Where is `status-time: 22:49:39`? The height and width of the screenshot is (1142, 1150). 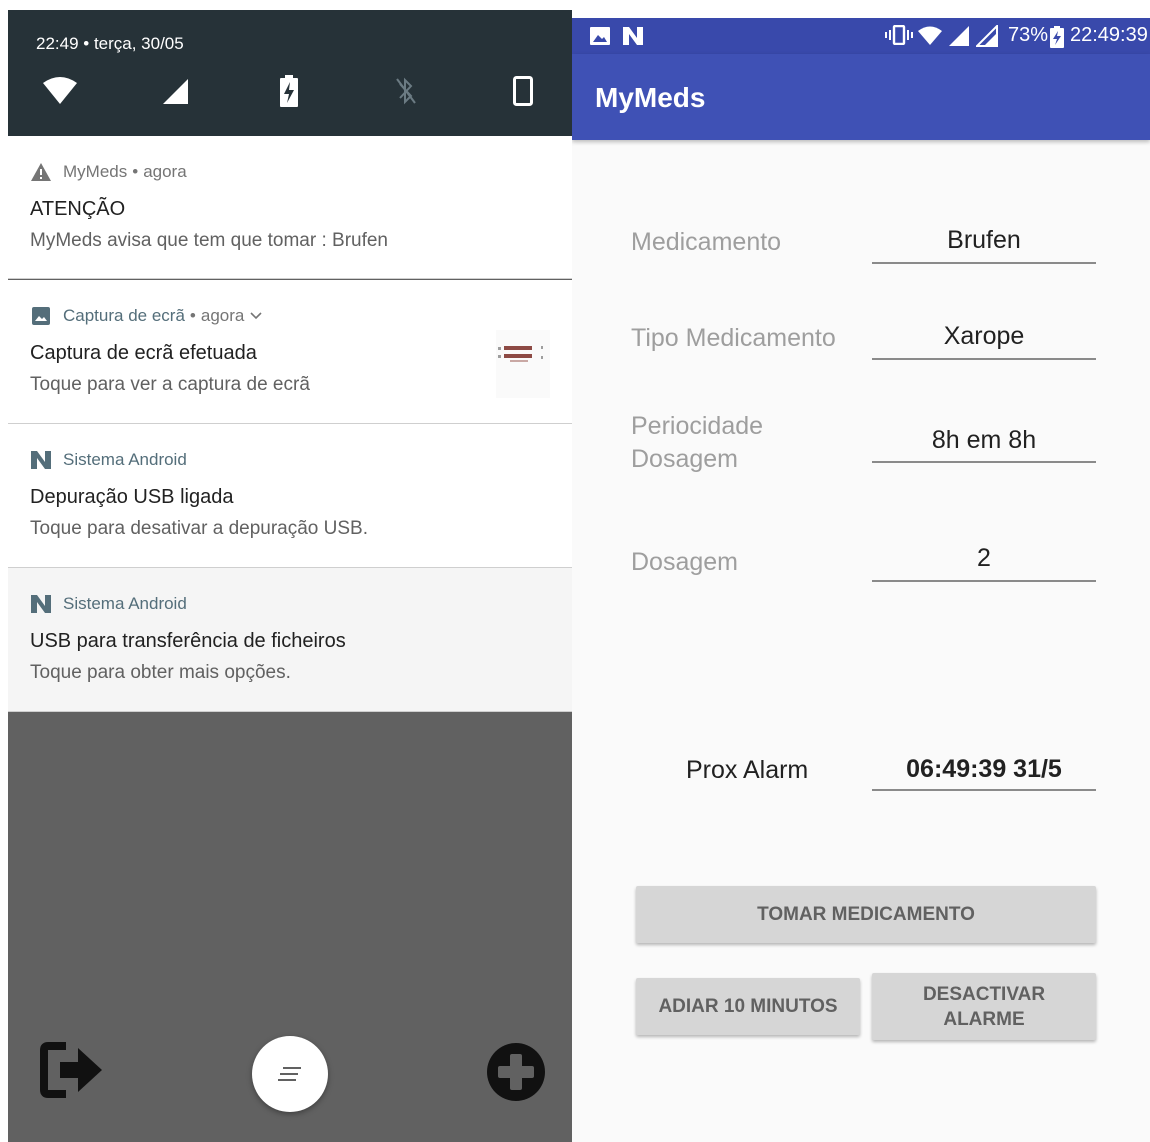
status-time: 22:49:39 is located at coordinates (1109, 35).